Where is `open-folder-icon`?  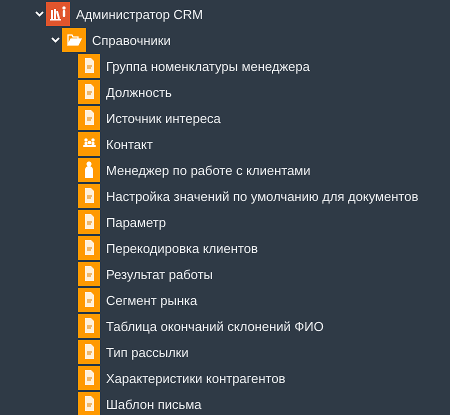 open-folder-icon is located at coordinates (74, 40).